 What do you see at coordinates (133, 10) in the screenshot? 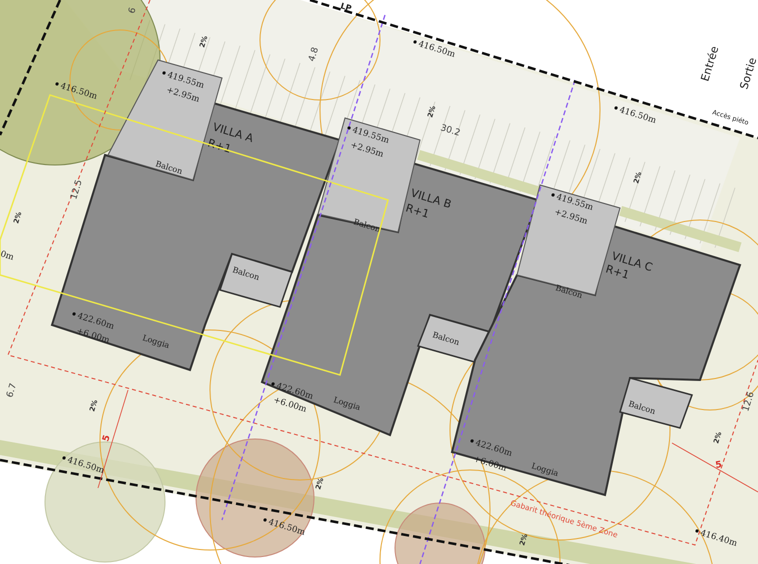
I see `dimension-label: 6` at bounding box center [133, 10].